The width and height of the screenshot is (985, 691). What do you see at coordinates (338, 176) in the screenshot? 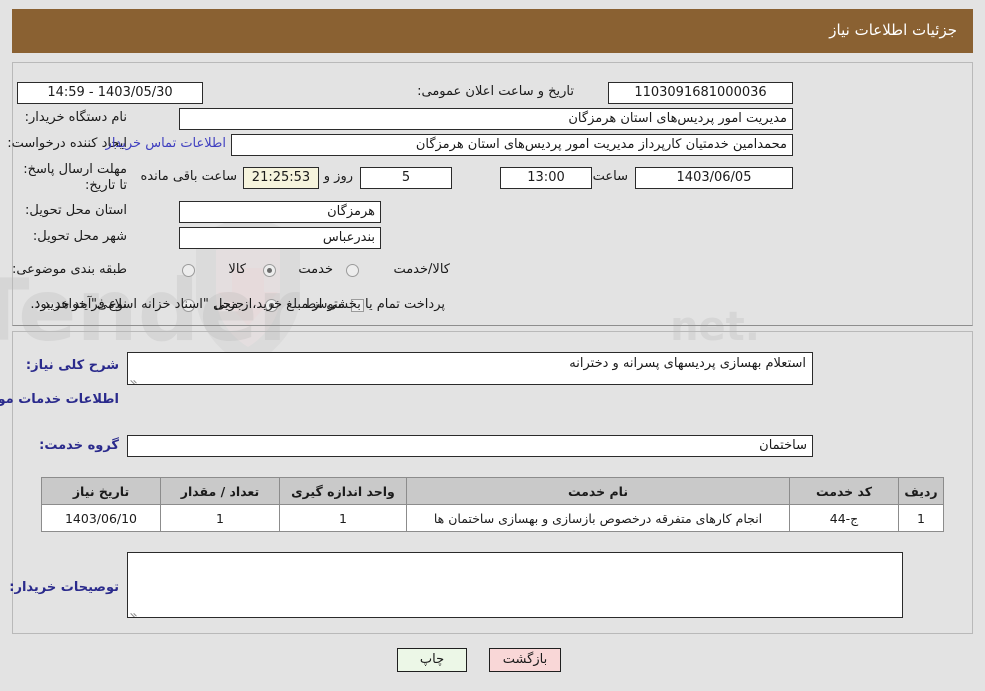
I see `remaining-days-suffix: روز و` at bounding box center [338, 176].